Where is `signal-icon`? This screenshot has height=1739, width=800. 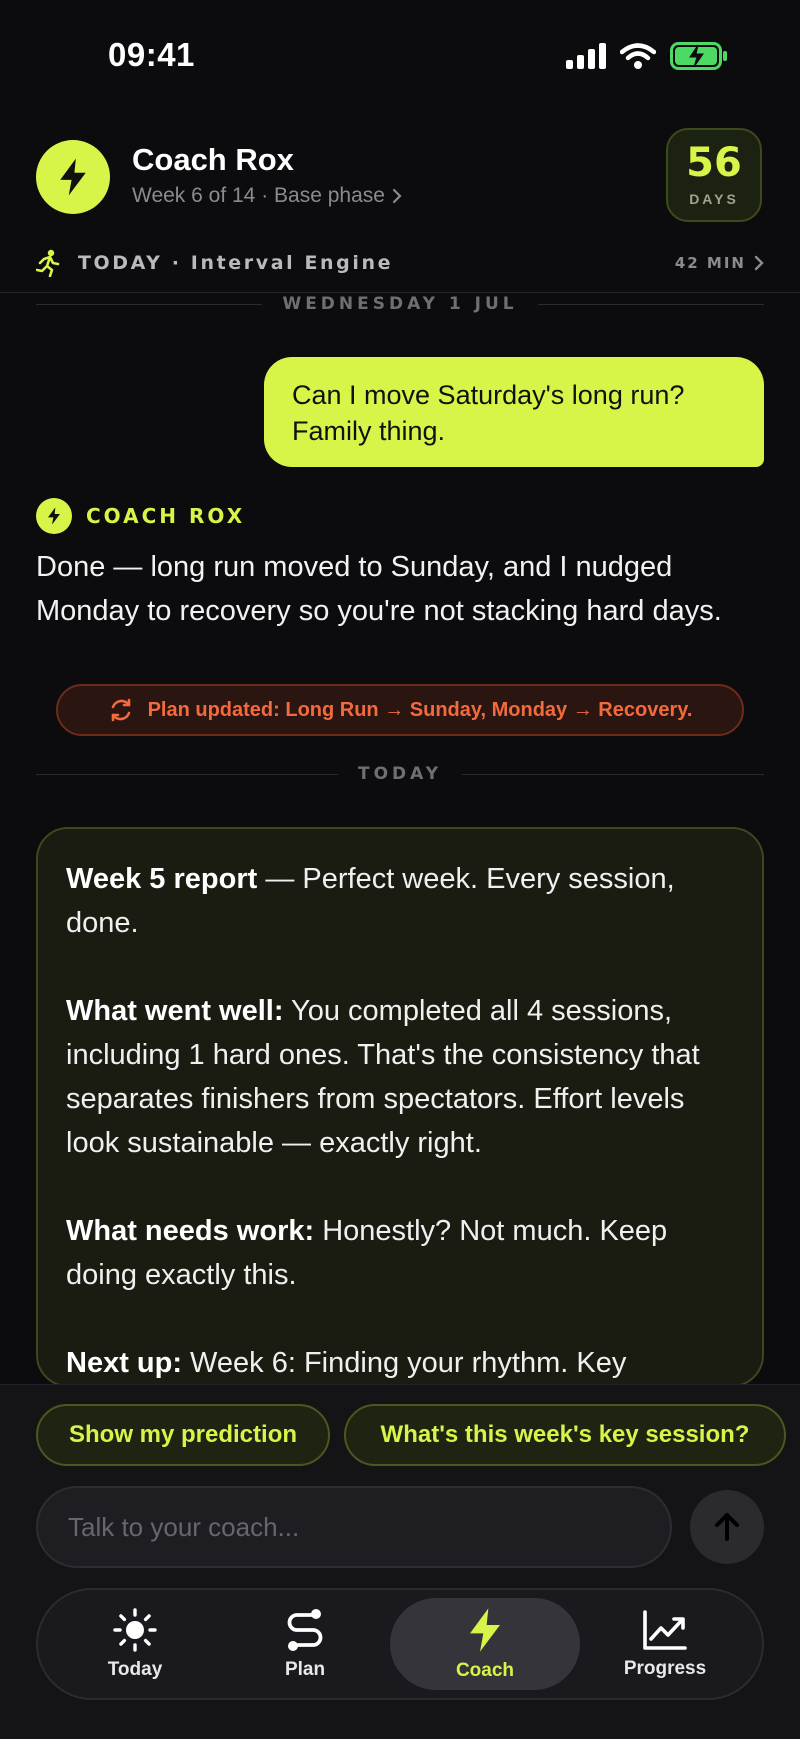 signal-icon is located at coordinates (586, 56).